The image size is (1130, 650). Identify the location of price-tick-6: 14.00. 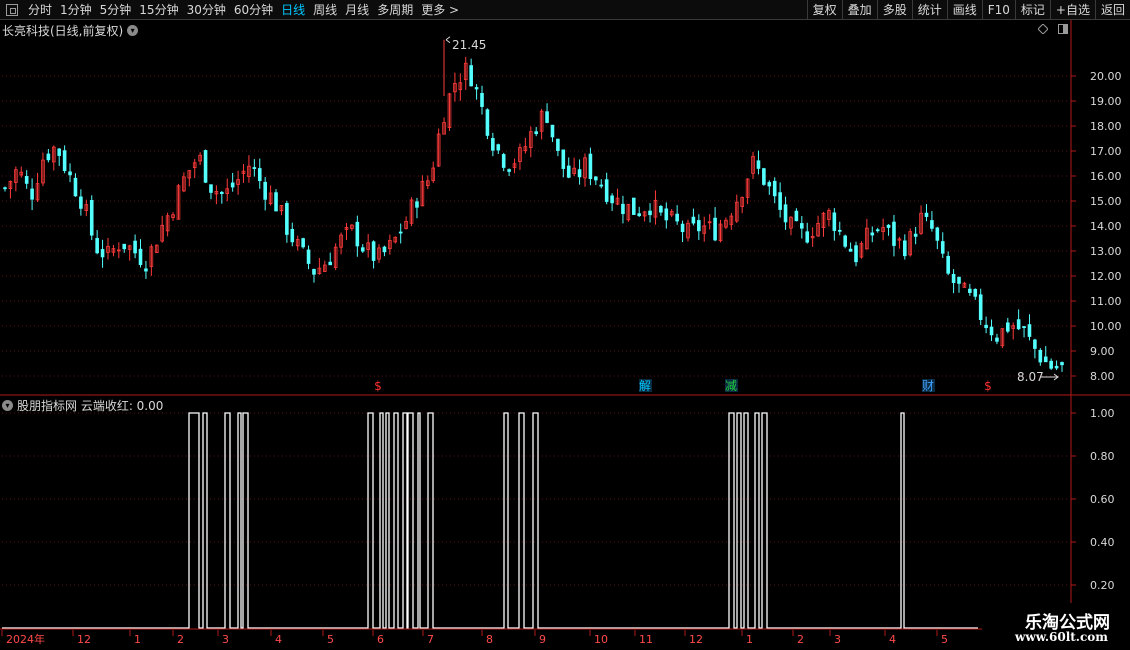
(1106, 226).